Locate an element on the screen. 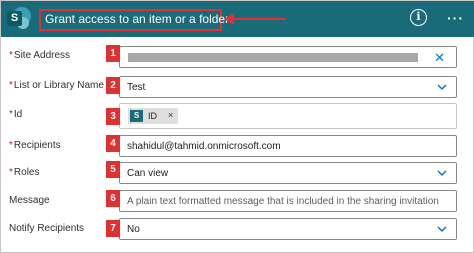  message-label: Message is located at coordinates (29, 200).